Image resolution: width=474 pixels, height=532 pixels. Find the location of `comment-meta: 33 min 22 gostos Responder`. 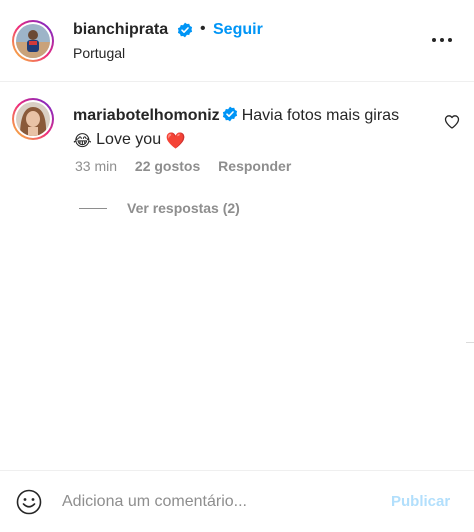

comment-meta: 33 min 22 gostos Responder is located at coordinates (190, 166).